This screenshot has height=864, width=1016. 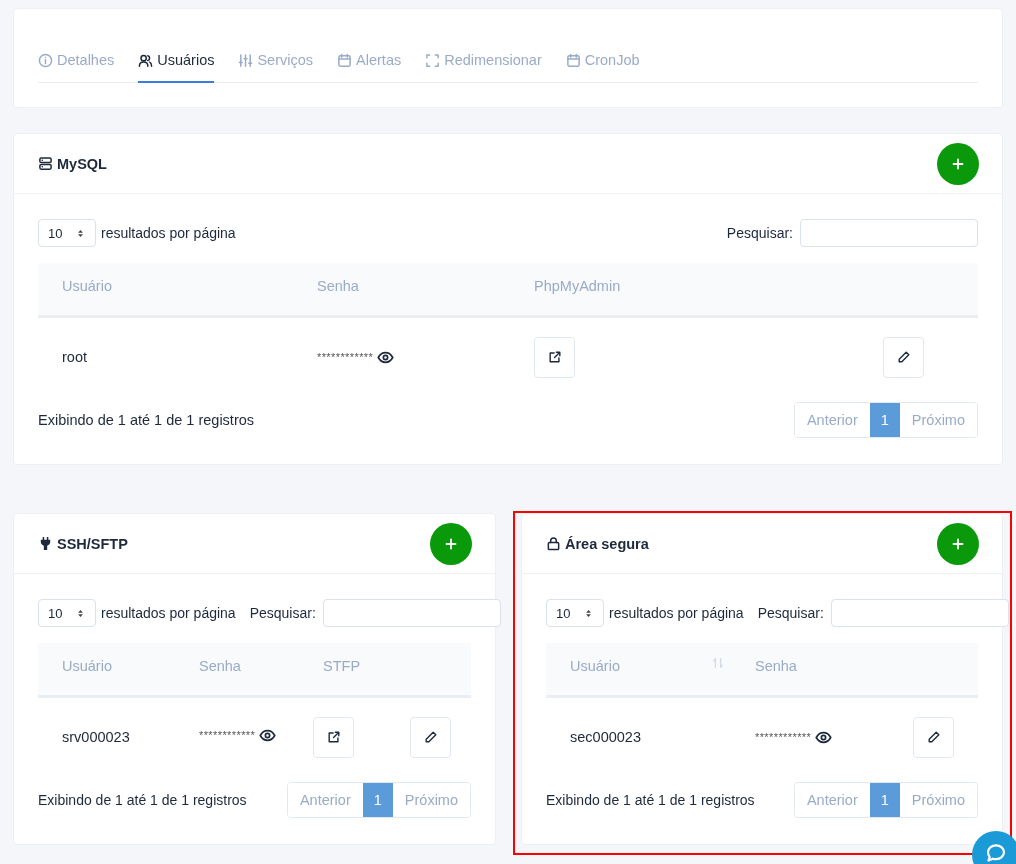 What do you see at coordinates (45, 543) in the screenshot?
I see `plug-icon` at bounding box center [45, 543].